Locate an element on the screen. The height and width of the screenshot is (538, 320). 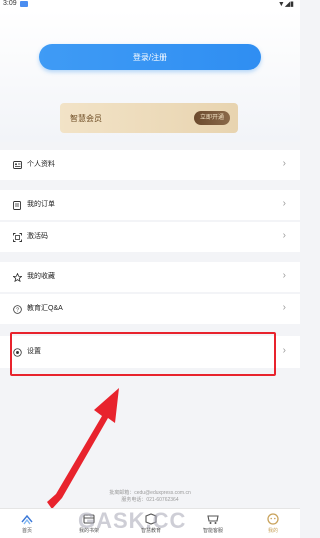
vip-activate-button: 立即开通 is located at coordinates (211, 118).